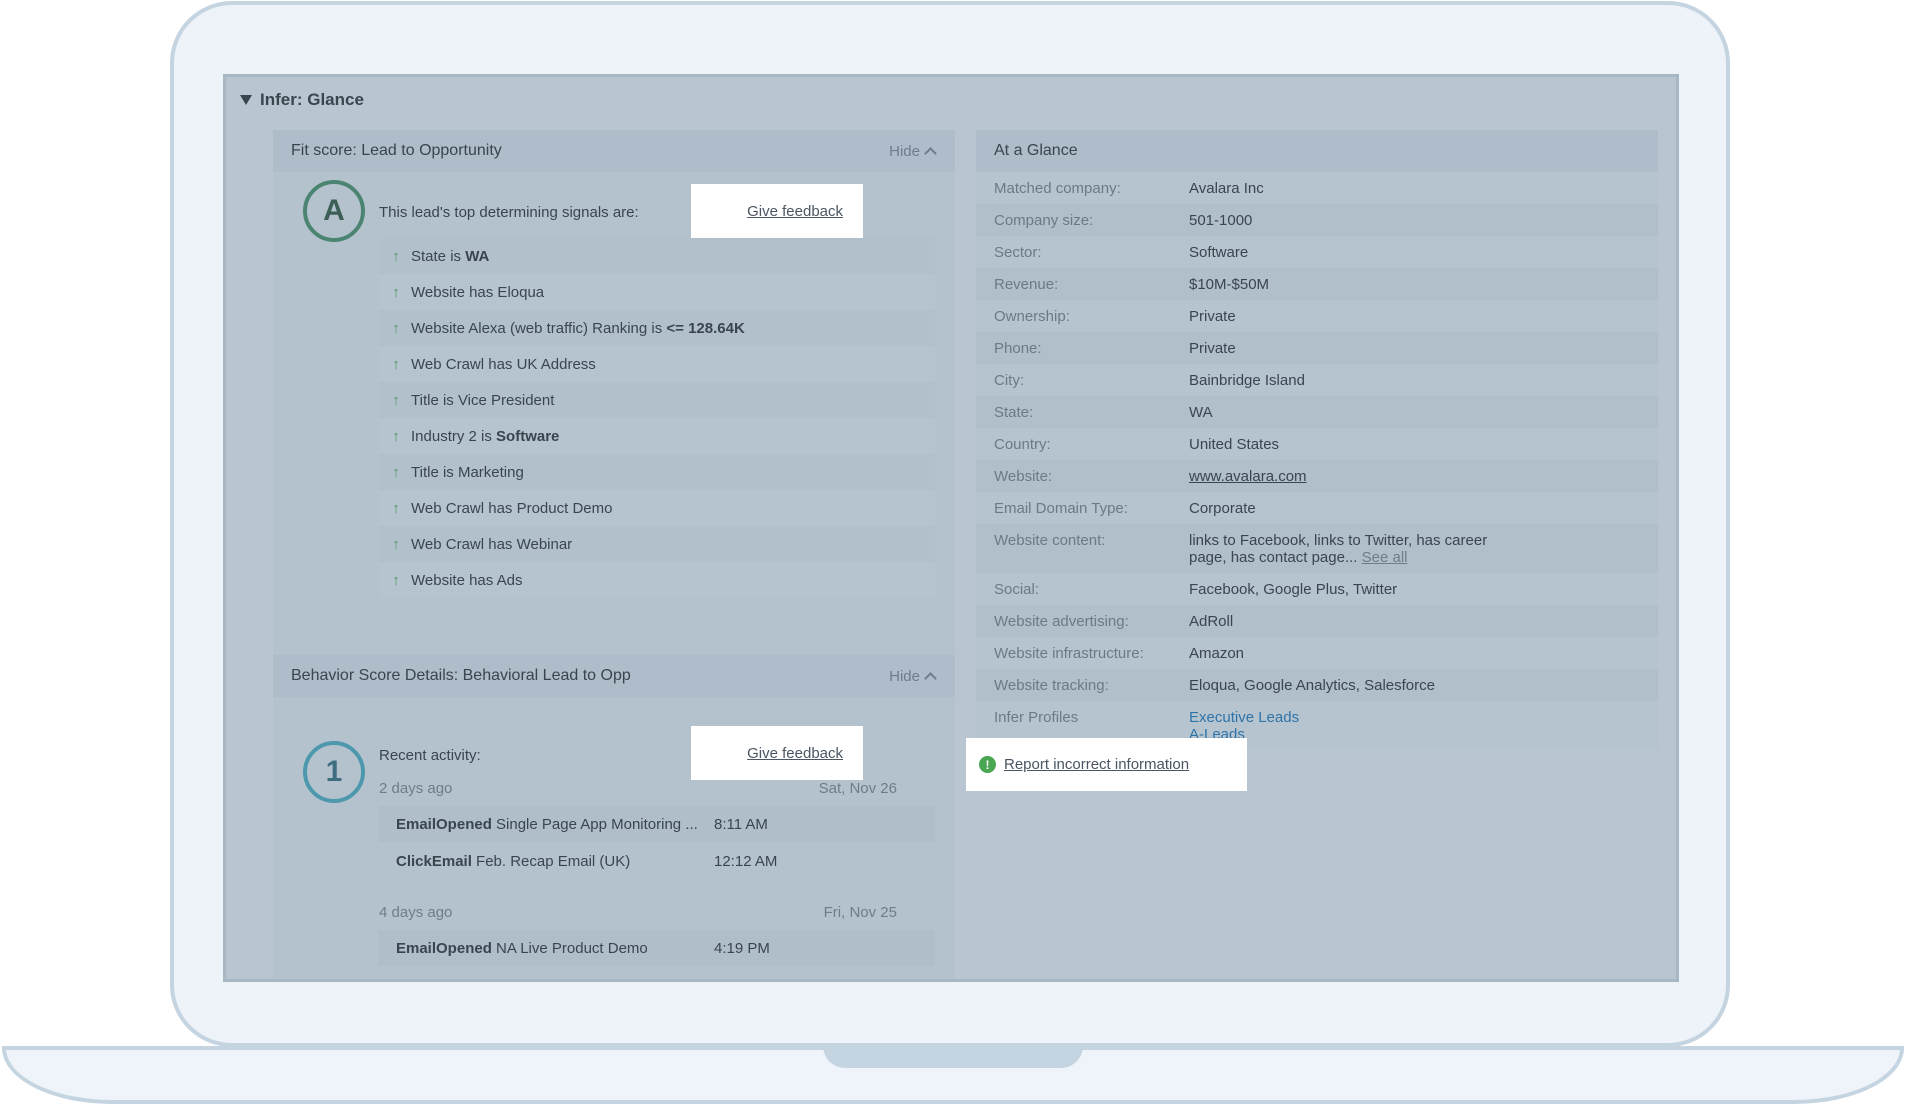  Describe the element at coordinates (930, 153) in the screenshot. I see `chevron-up-icon` at that location.